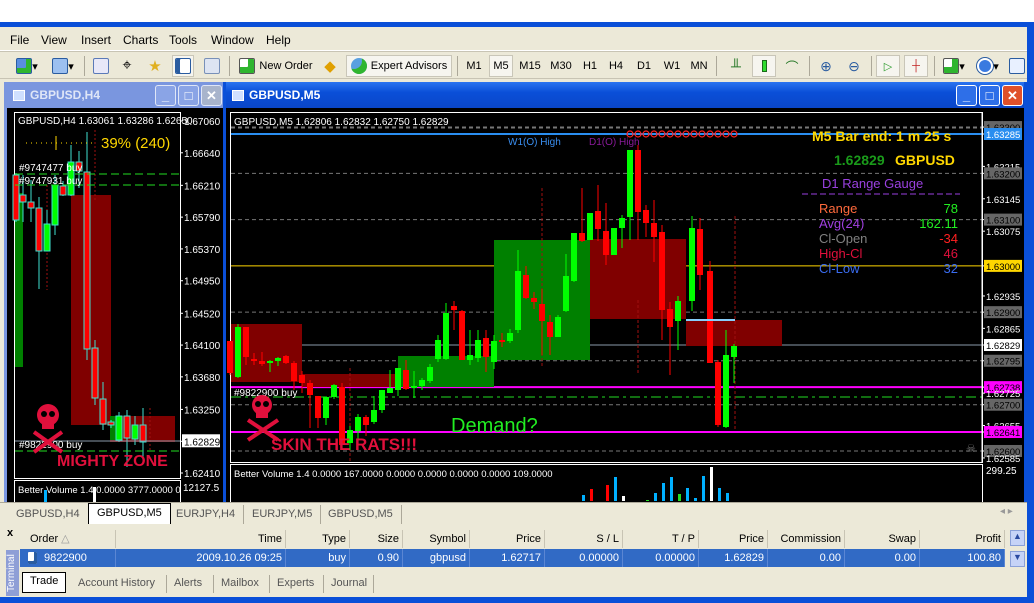  I want to click on strategy-tester-button, so click(212, 66).